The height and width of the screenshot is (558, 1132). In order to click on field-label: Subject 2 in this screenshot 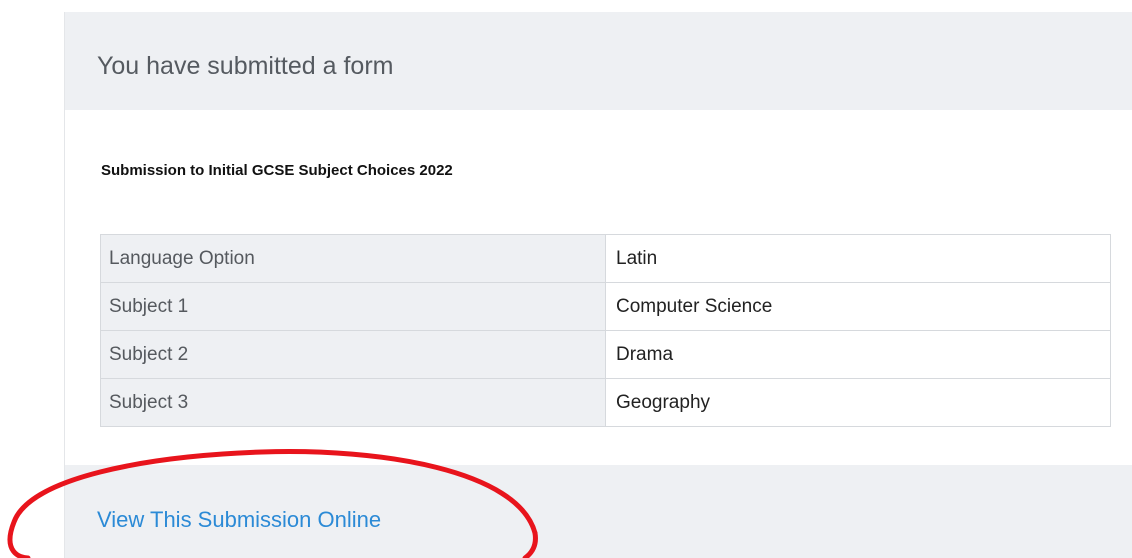, I will do `click(353, 354)`.